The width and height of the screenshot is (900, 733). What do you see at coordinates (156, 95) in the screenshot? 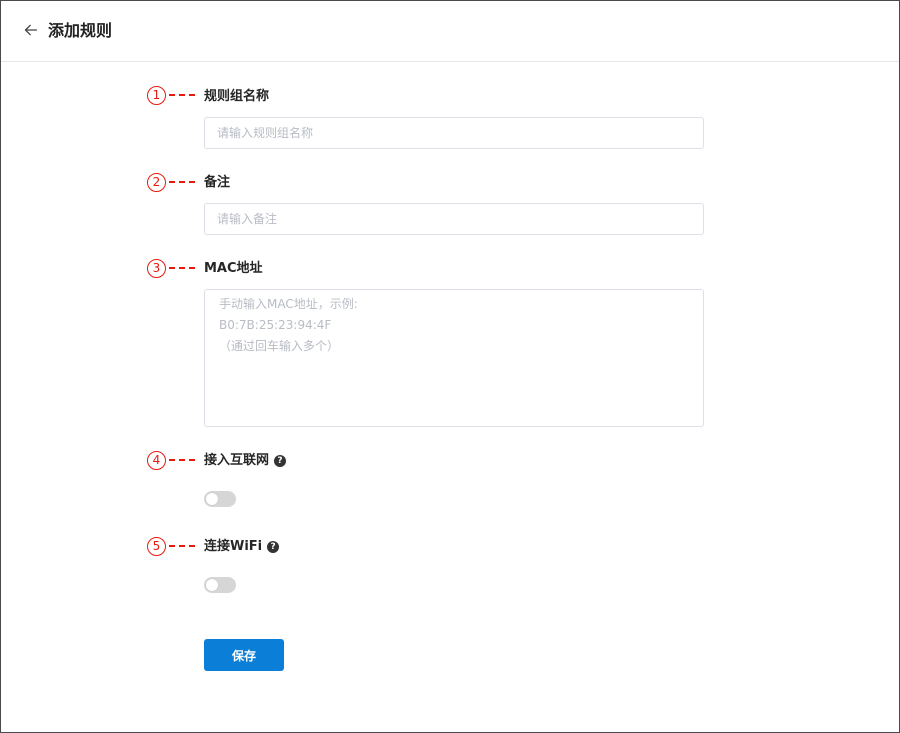
I see `marker-number: 1` at bounding box center [156, 95].